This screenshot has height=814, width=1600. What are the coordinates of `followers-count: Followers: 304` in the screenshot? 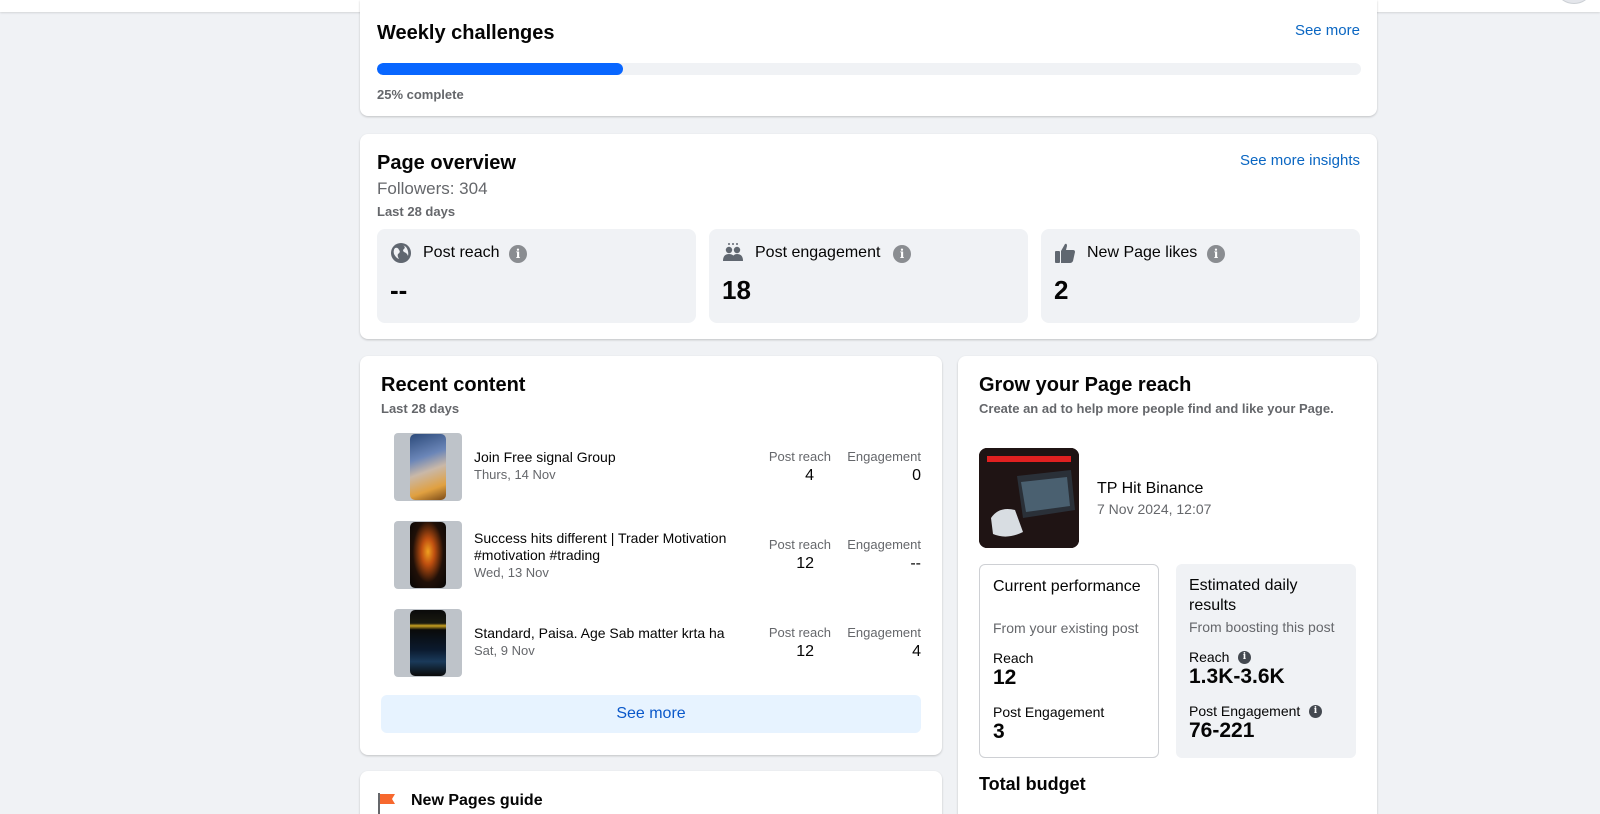 It's located at (432, 188).